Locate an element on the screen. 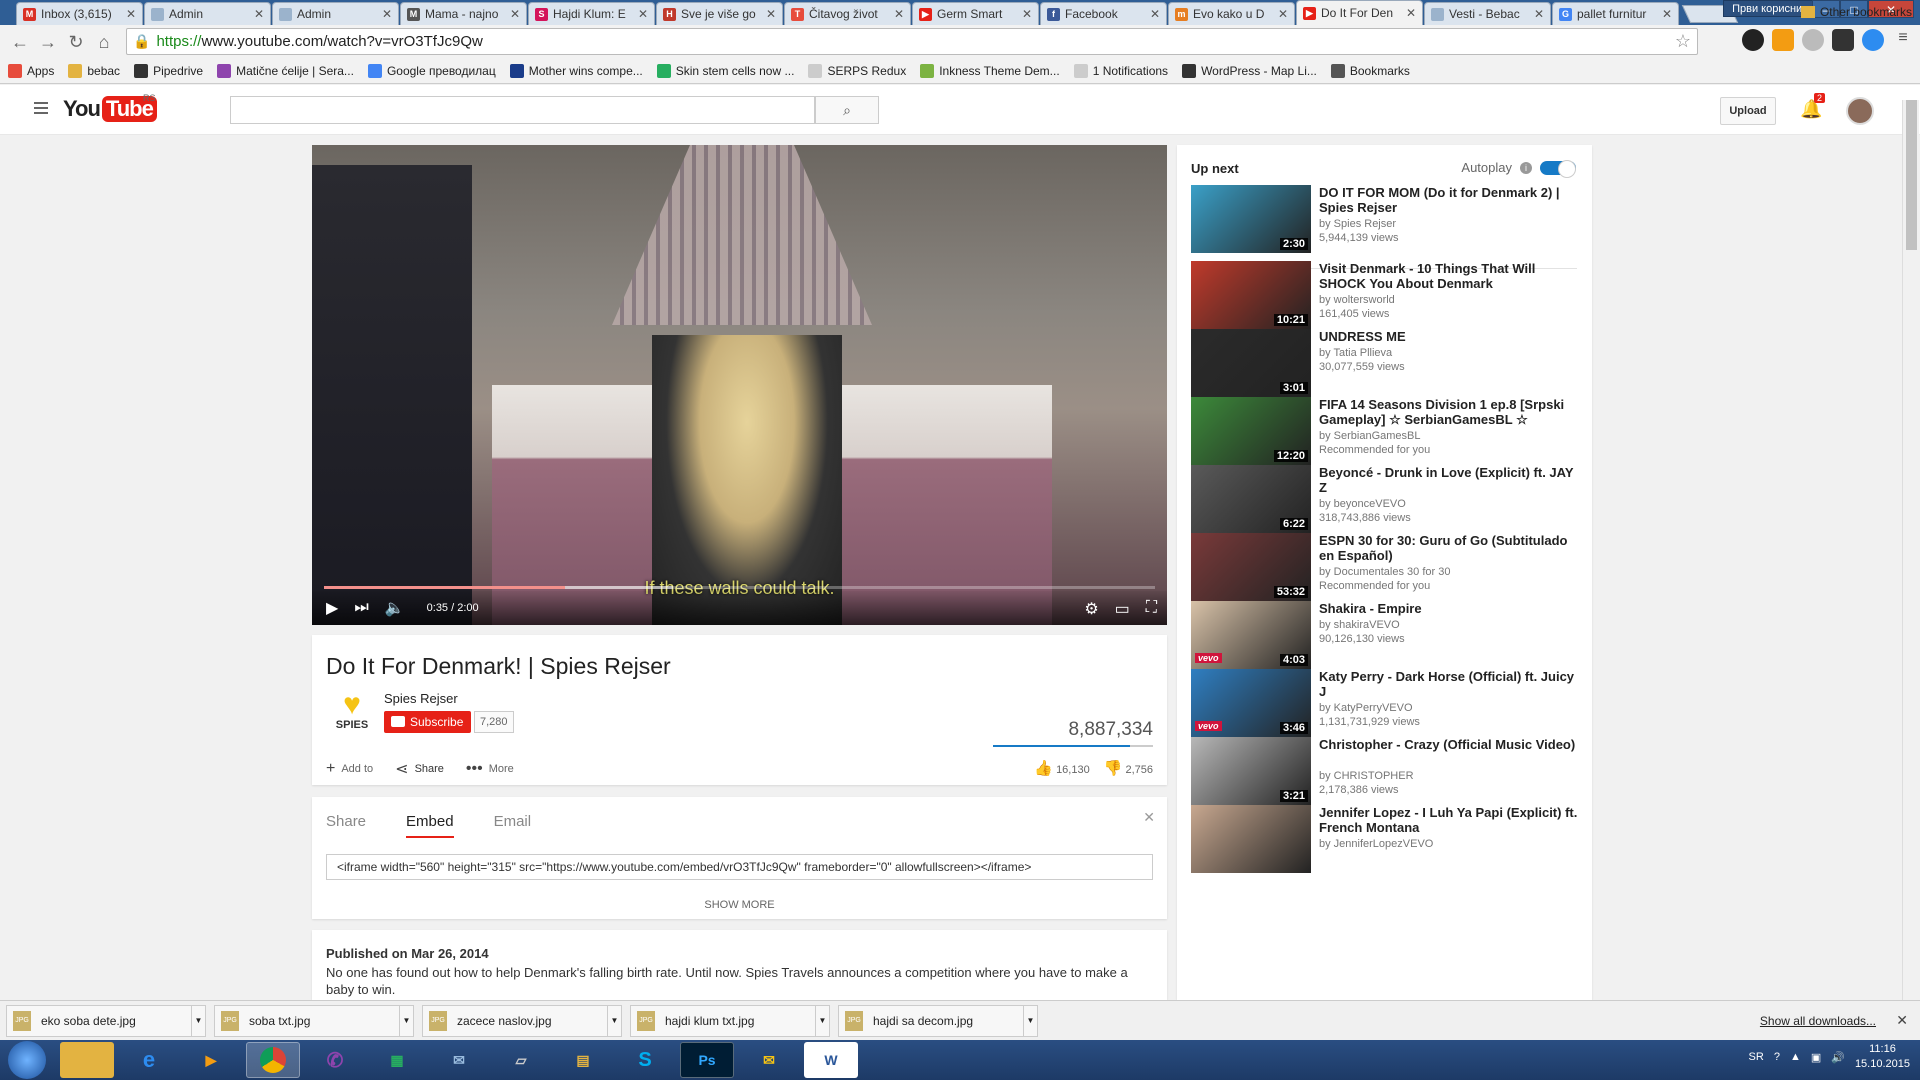 This screenshot has width=1920, height=1080. volume-tray-icon: 🔊 is located at coordinates (1838, 1057).